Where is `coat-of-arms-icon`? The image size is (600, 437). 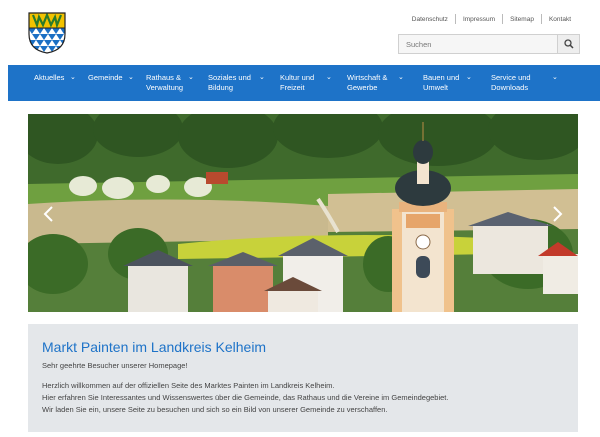 coat-of-arms-icon is located at coordinates (47, 33).